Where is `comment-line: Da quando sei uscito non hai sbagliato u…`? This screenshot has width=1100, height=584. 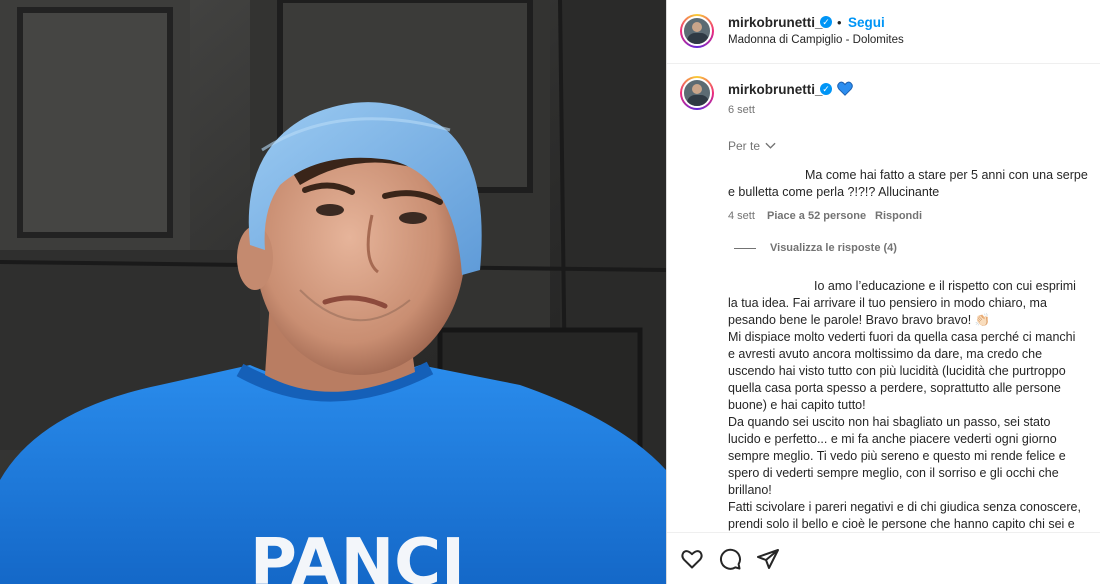 comment-line: Da quando sei uscito non hai sbagliato u… is located at coordinates (889, 422).